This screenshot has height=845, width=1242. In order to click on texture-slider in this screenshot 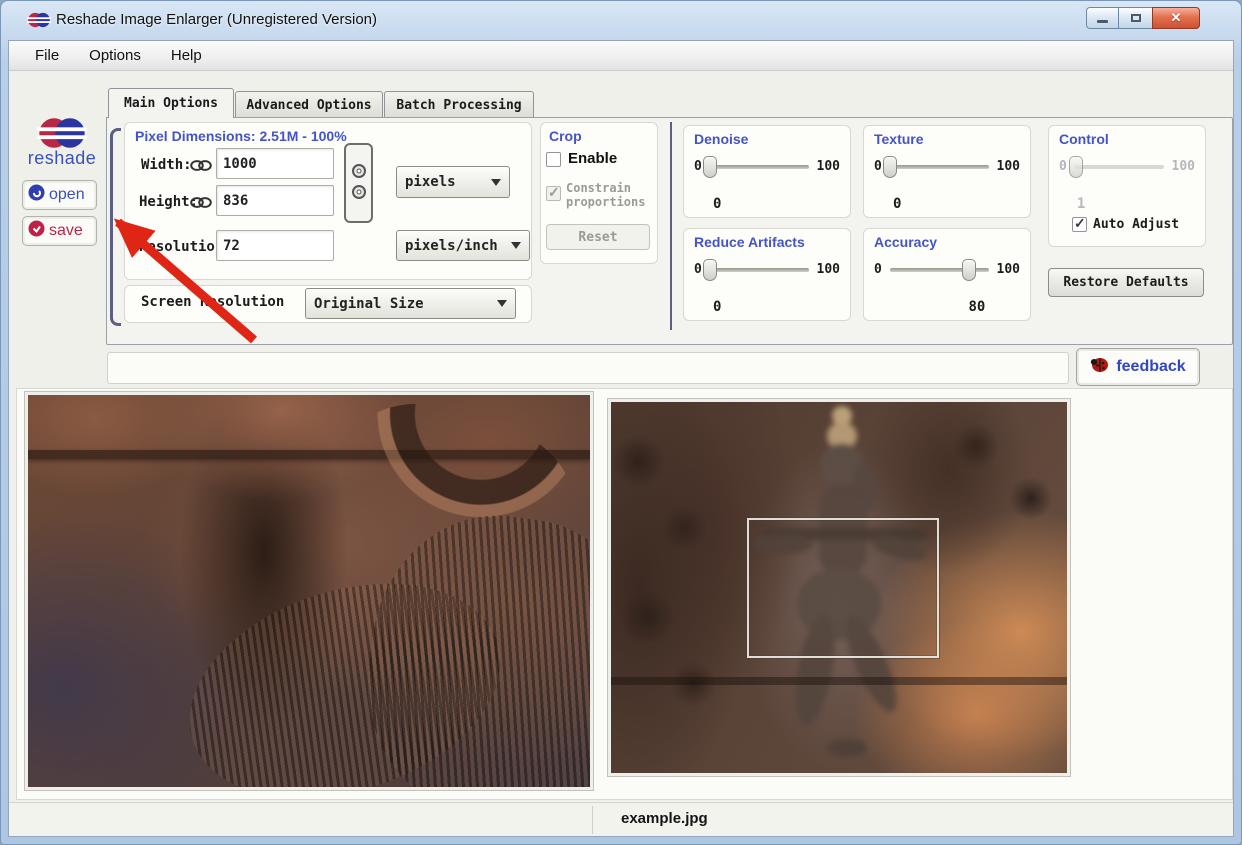, I will do `click(935, 166)`.